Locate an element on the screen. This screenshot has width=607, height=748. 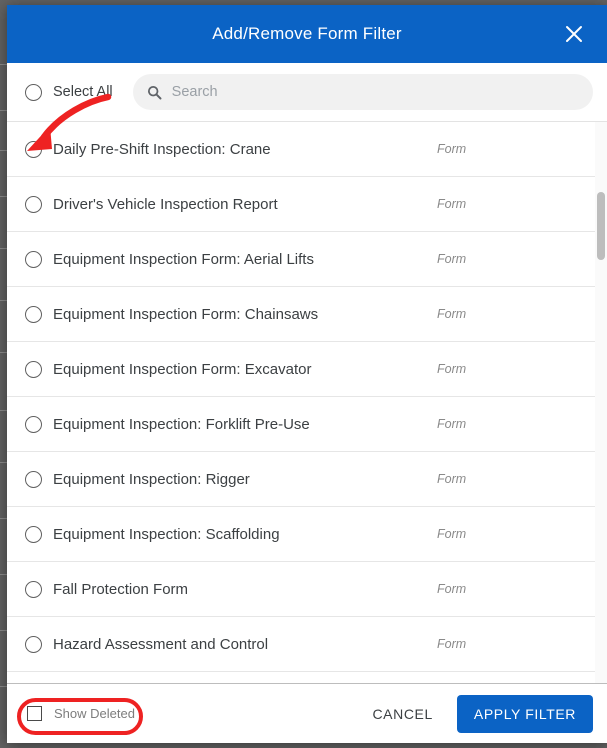
table-row: Daily Pre-Shift Inspection: Crane Form is located at coordinates (307, 149).